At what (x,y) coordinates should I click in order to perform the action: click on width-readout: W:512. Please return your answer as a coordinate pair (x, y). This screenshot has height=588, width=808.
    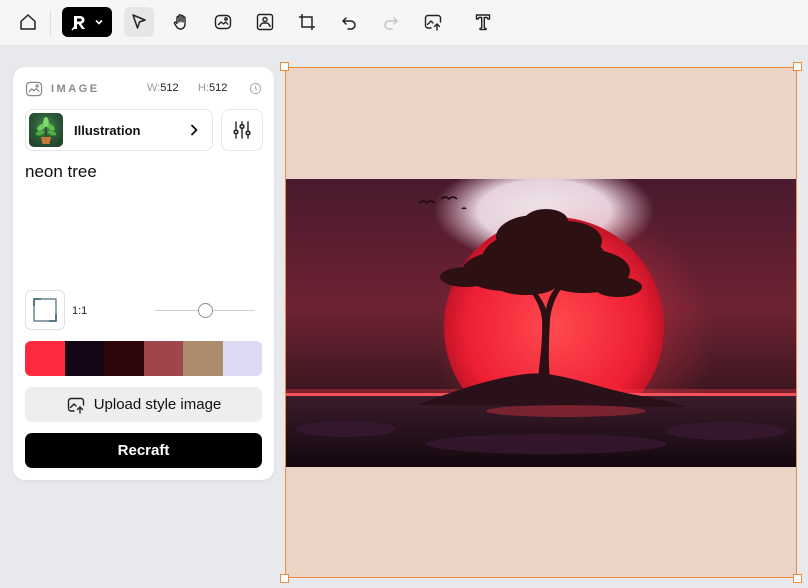
    Looking at the image, I should click on (163, 88).